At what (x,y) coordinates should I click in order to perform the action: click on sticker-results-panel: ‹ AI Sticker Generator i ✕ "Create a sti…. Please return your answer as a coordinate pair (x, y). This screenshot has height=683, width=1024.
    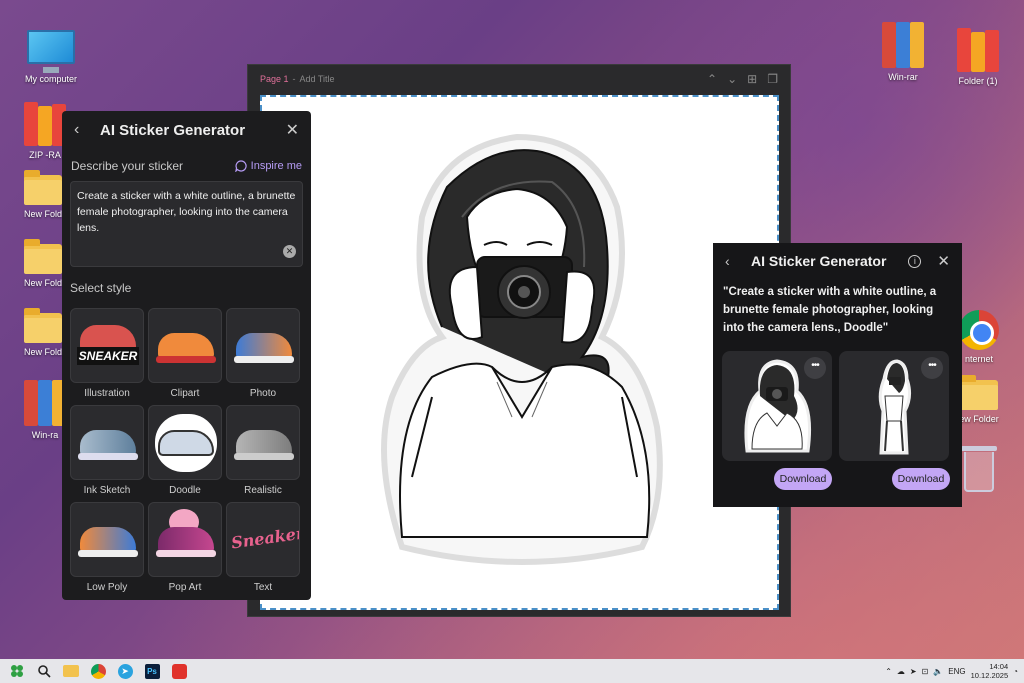
    Looking at the image, I should click on (837, 375).